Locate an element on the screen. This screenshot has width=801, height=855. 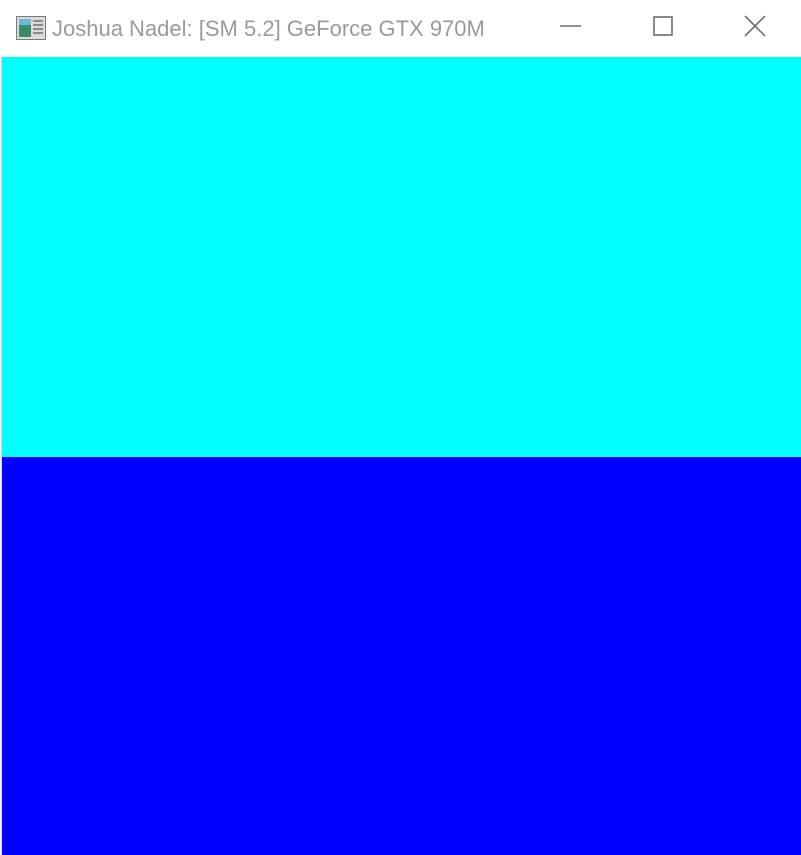
minimize-icon is located at coordinates (571, 28).